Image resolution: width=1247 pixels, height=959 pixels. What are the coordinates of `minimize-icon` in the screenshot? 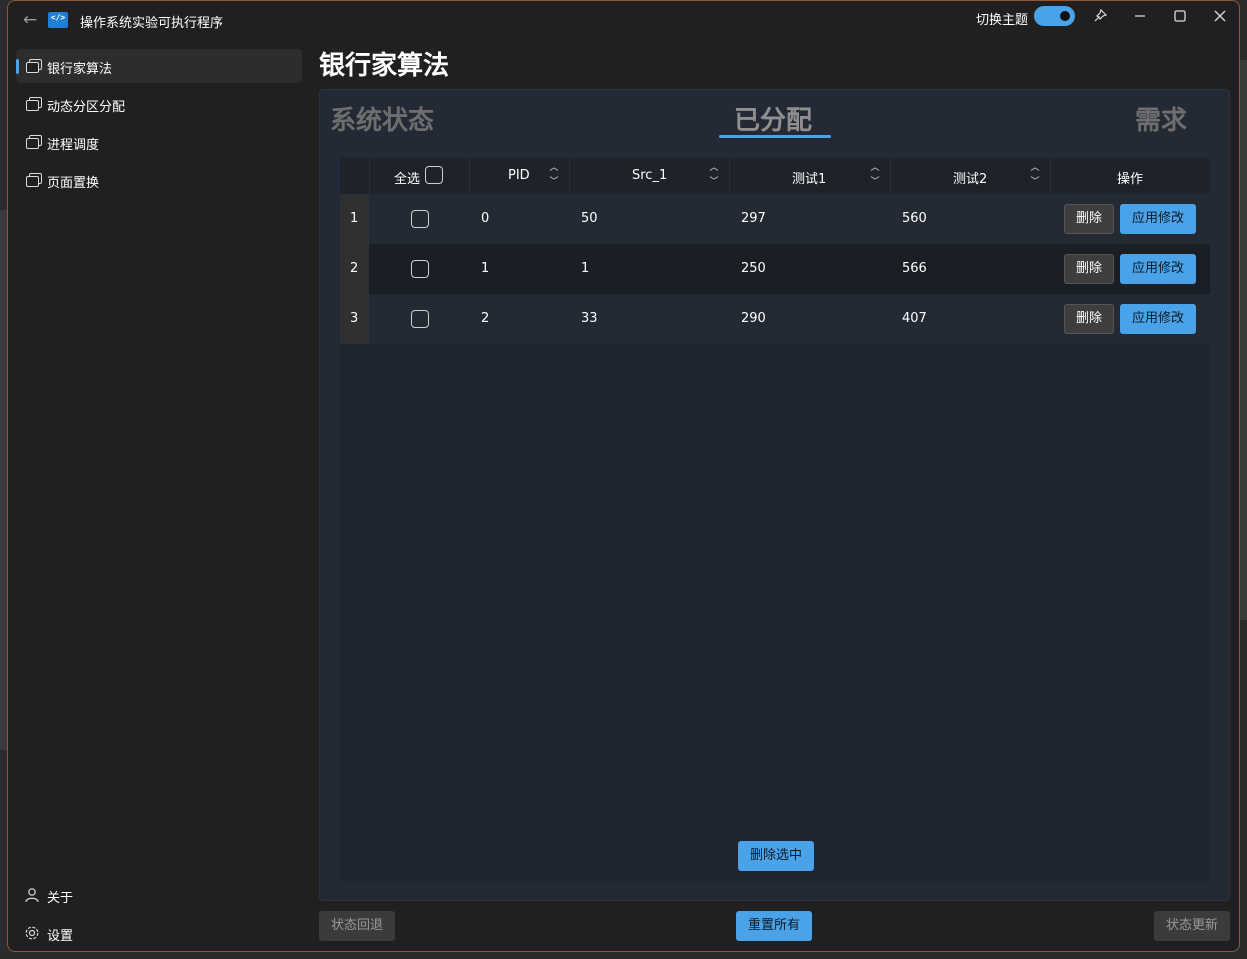 It's located at (1140, 16).